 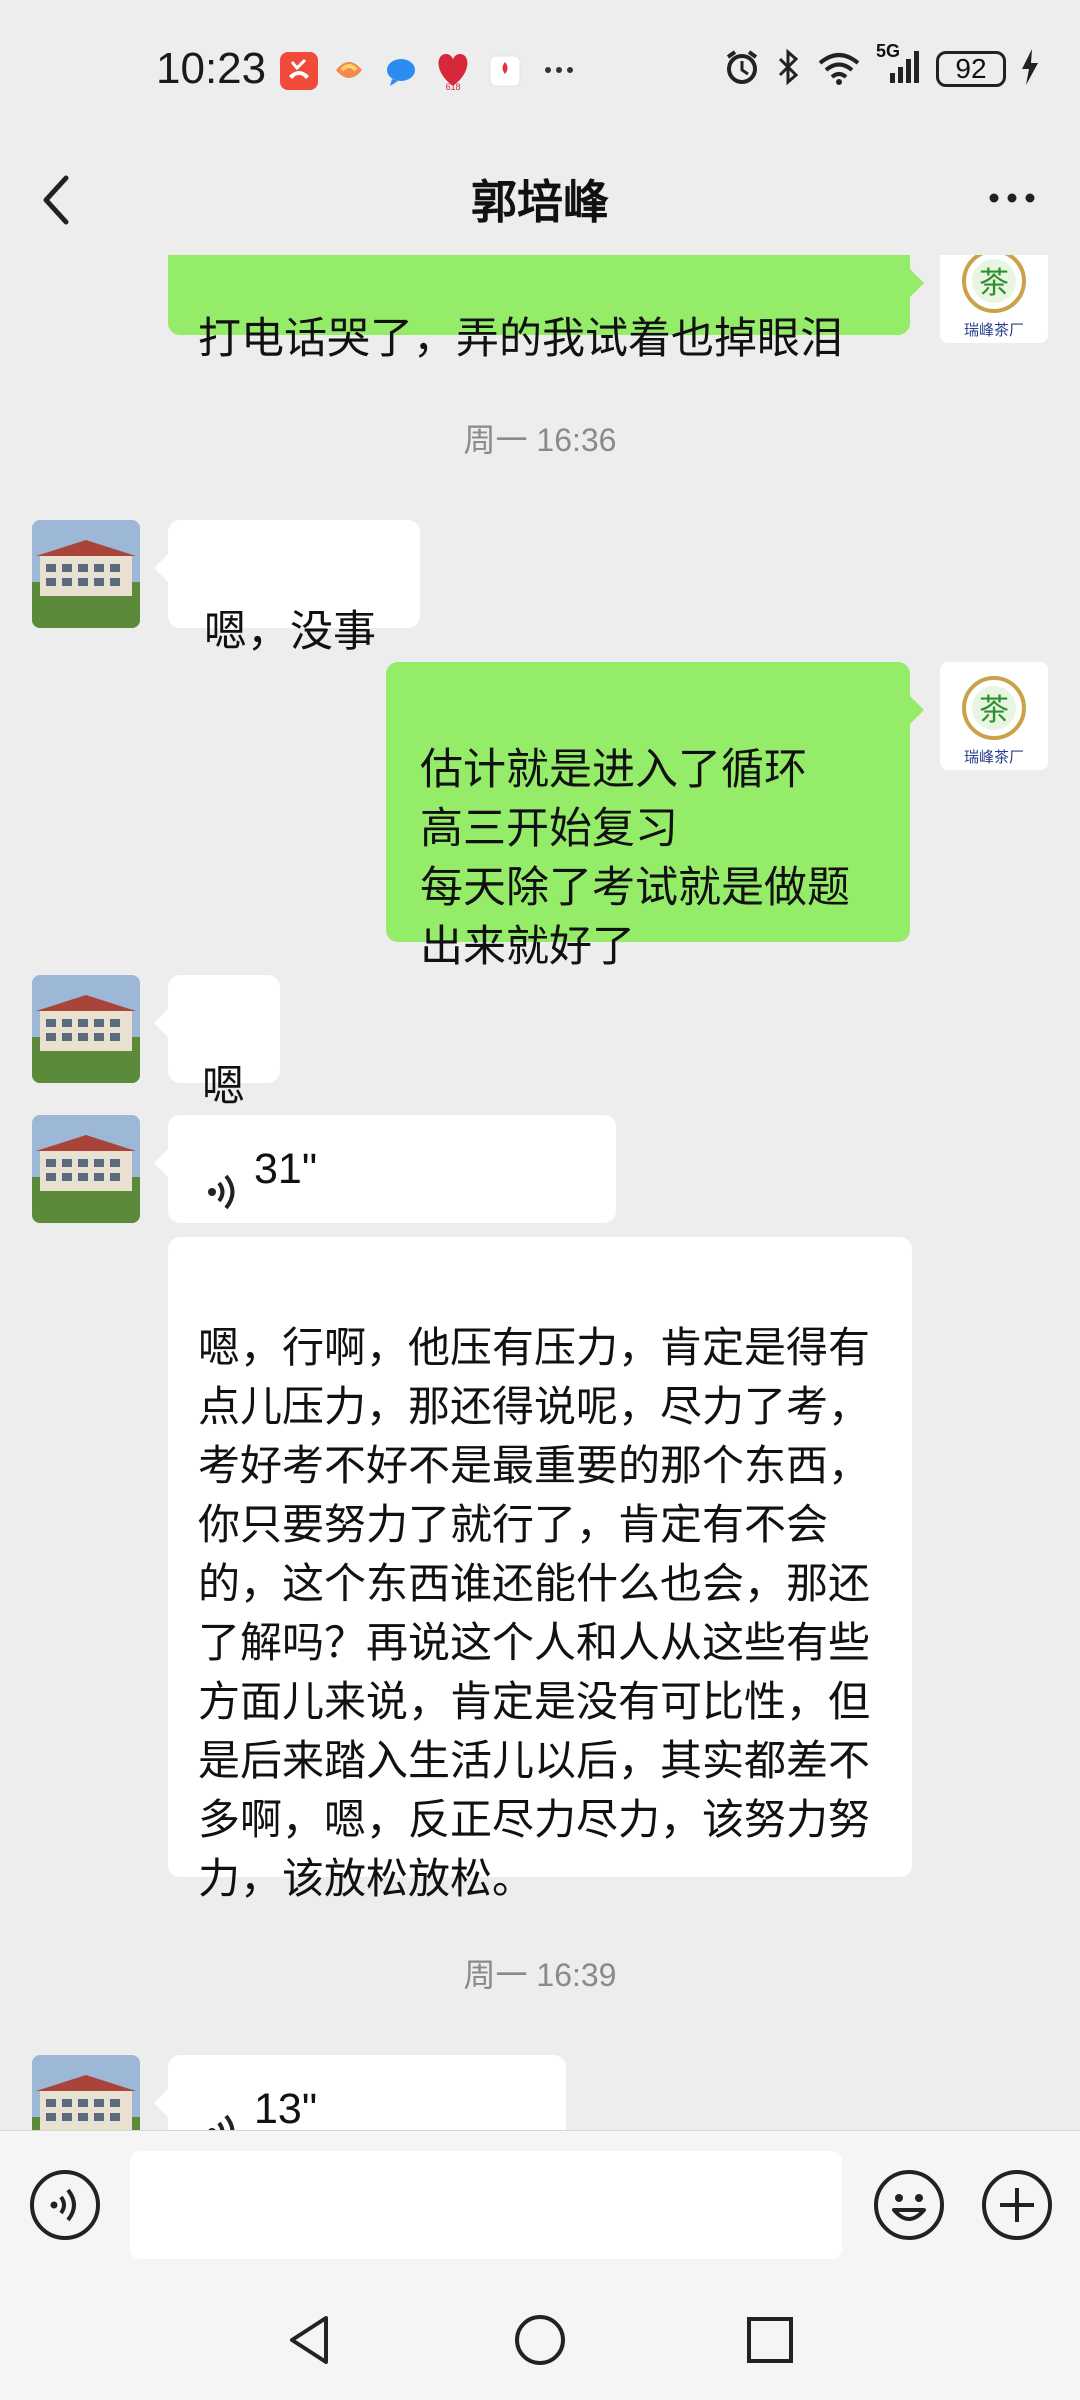 I want to click on voice-duration: 31", so click(x=286, y=1168).